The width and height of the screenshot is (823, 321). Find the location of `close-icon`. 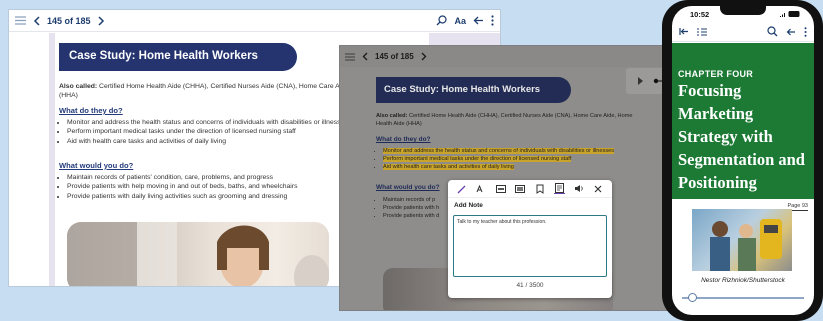

close-icon is located at coordinates (598, 188).